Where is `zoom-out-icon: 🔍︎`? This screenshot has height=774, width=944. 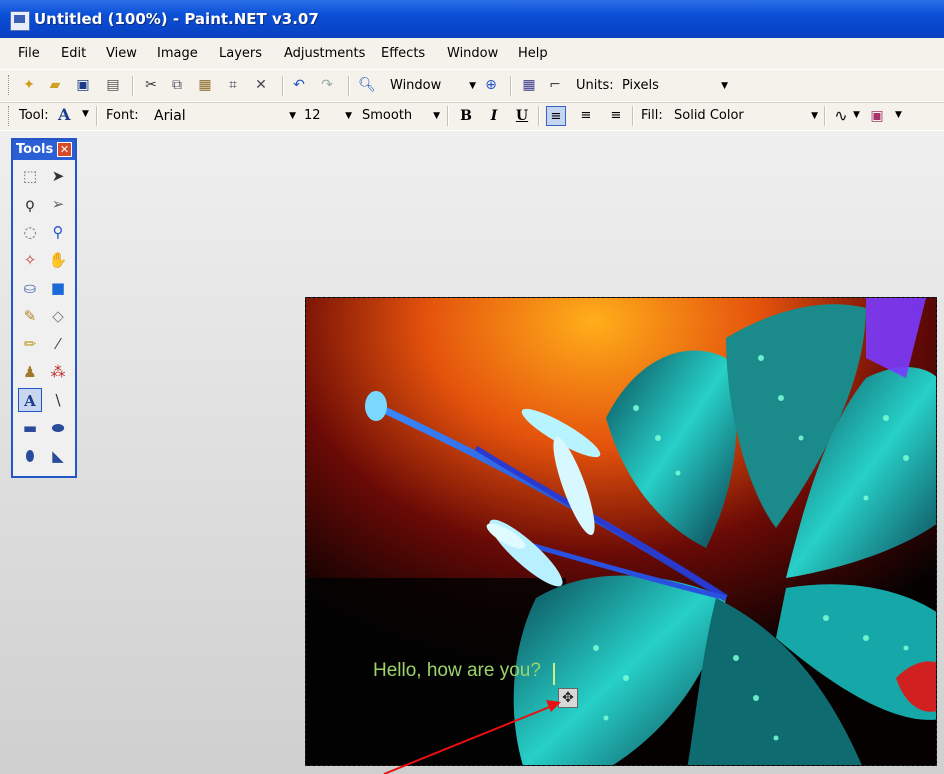 zoom-out-icon: 🔍︎ is located at coordinates (367, 85).